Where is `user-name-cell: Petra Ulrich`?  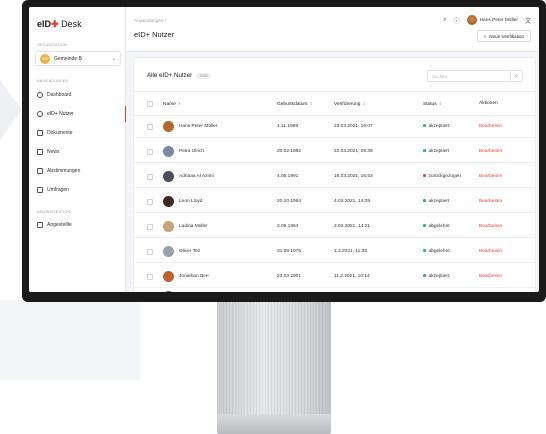 user-name-cell: Petra Ulrich is located at coordinates (191, 151).